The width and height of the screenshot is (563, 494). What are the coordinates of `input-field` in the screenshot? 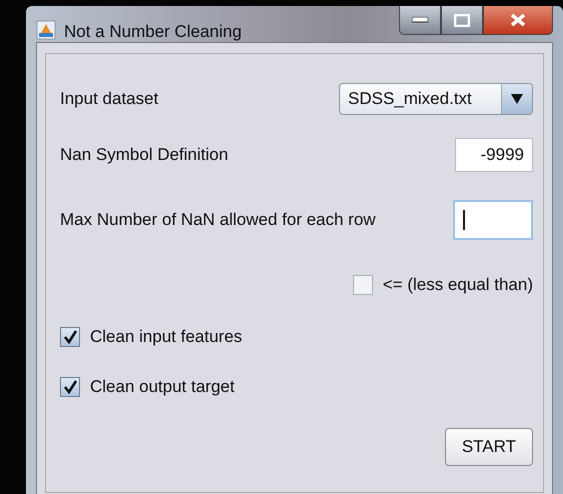 It's located at (493, 220).